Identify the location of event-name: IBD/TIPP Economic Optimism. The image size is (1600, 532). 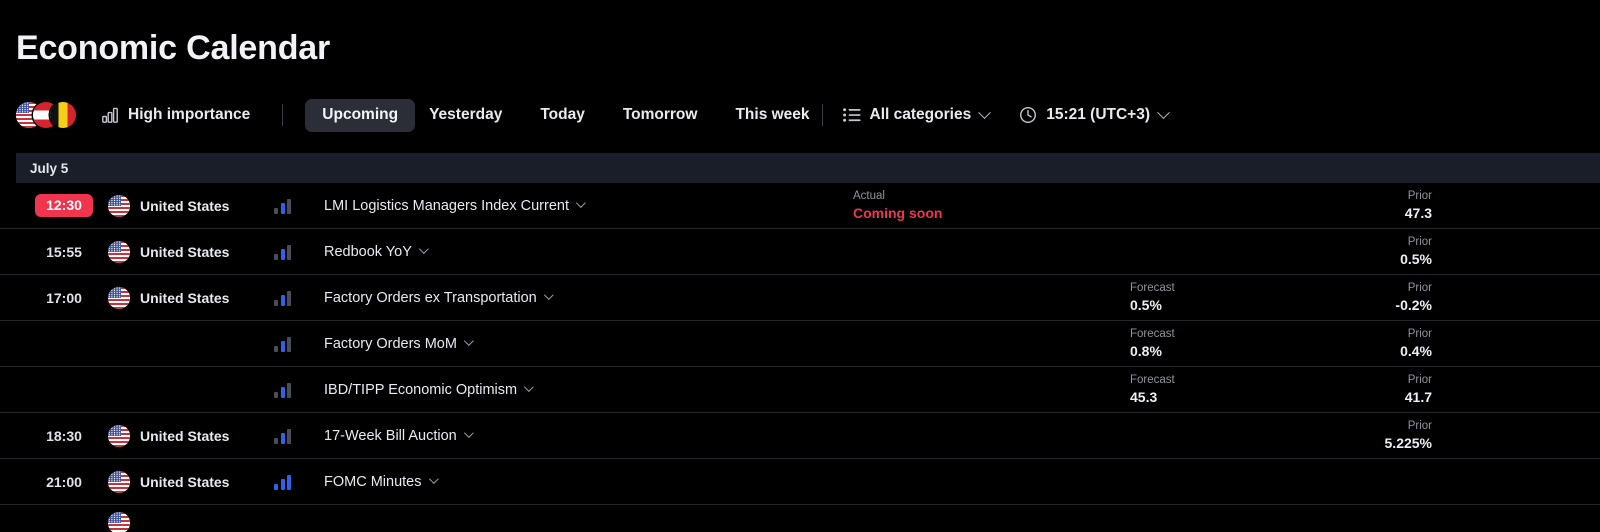
(429, 390).